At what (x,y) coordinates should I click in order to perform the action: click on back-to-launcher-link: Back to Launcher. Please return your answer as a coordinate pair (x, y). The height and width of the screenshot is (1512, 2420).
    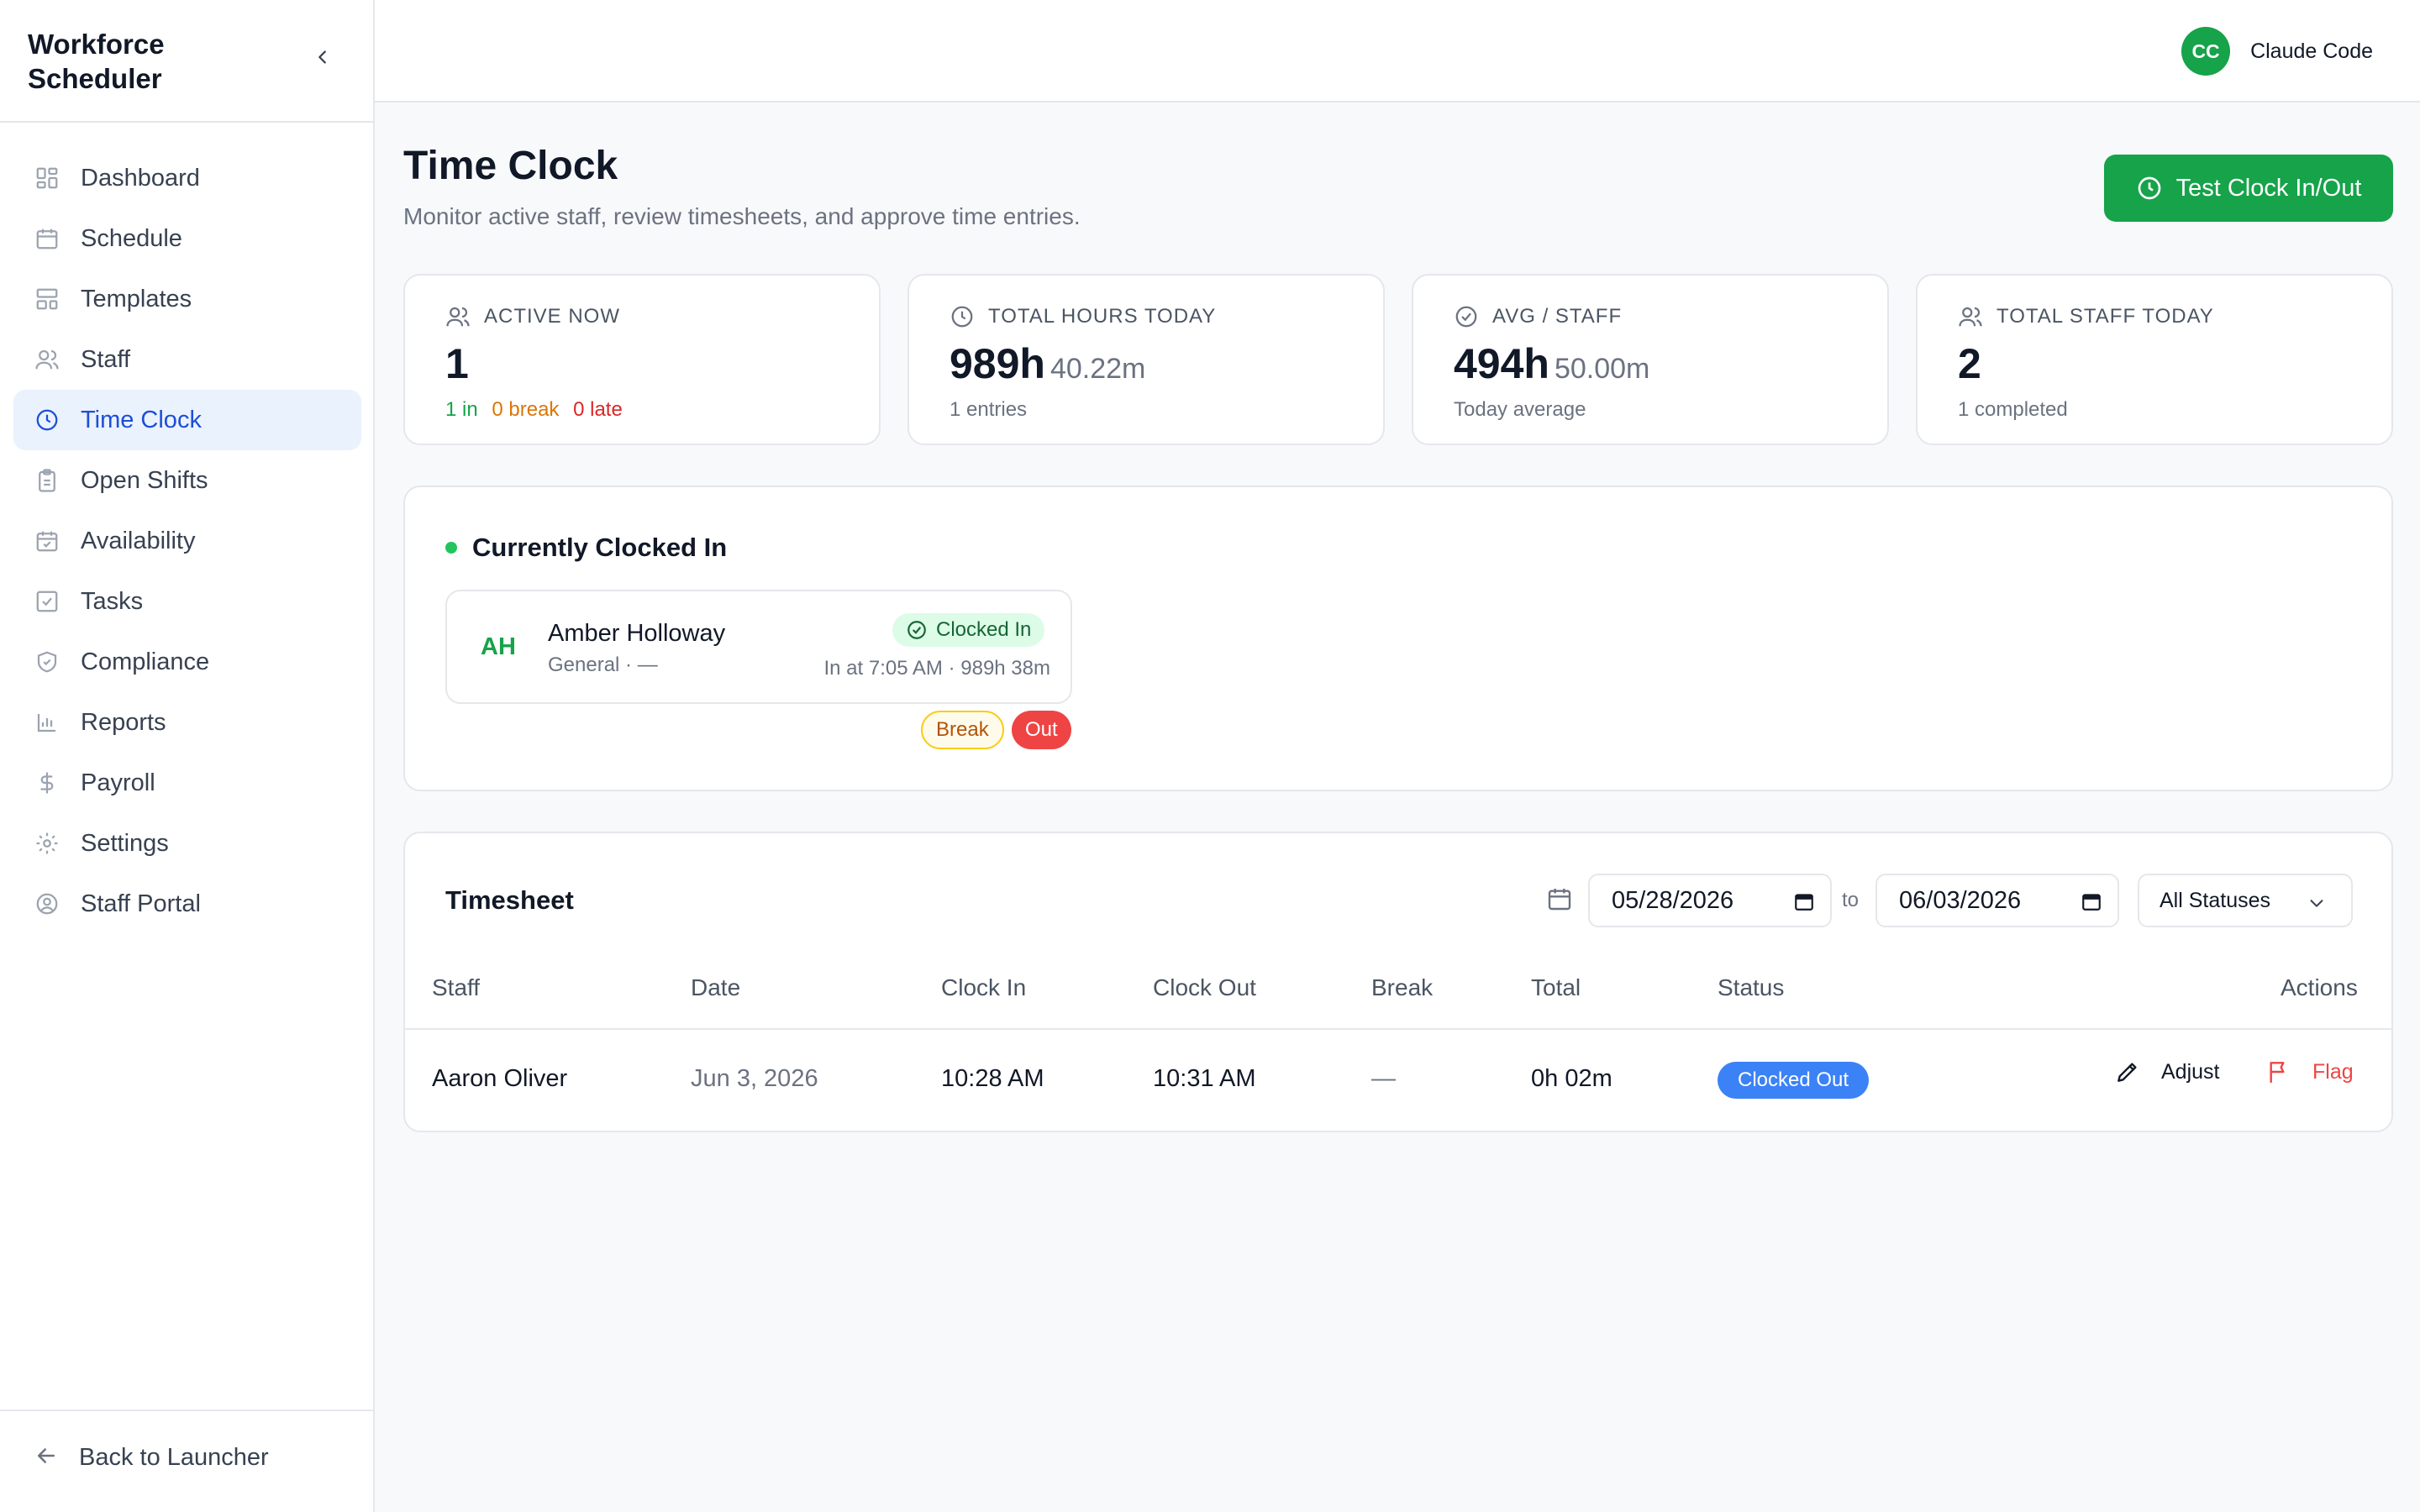
    Looking at the image, I should click on (151, 1458).